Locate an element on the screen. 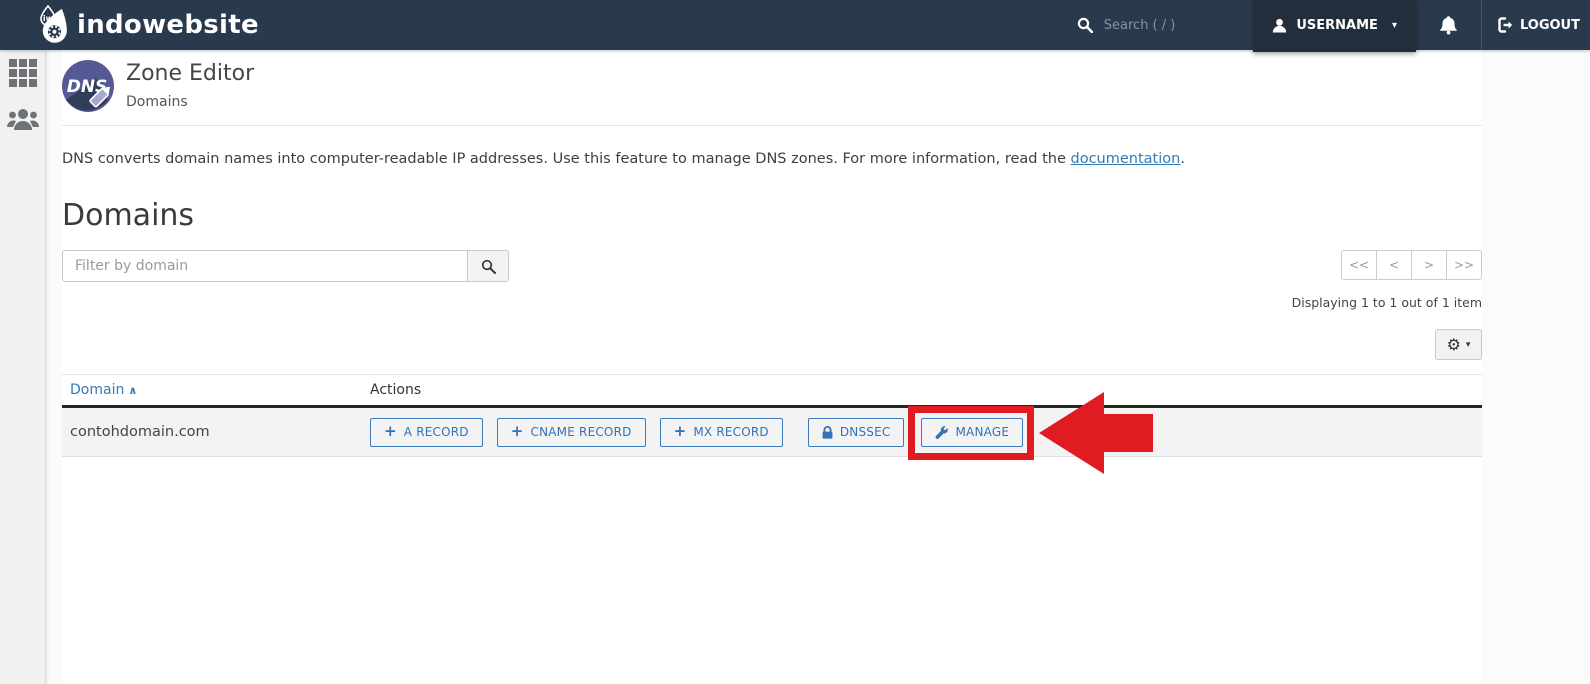  username-label: USERNAME is located at coordinates (1337, 25).